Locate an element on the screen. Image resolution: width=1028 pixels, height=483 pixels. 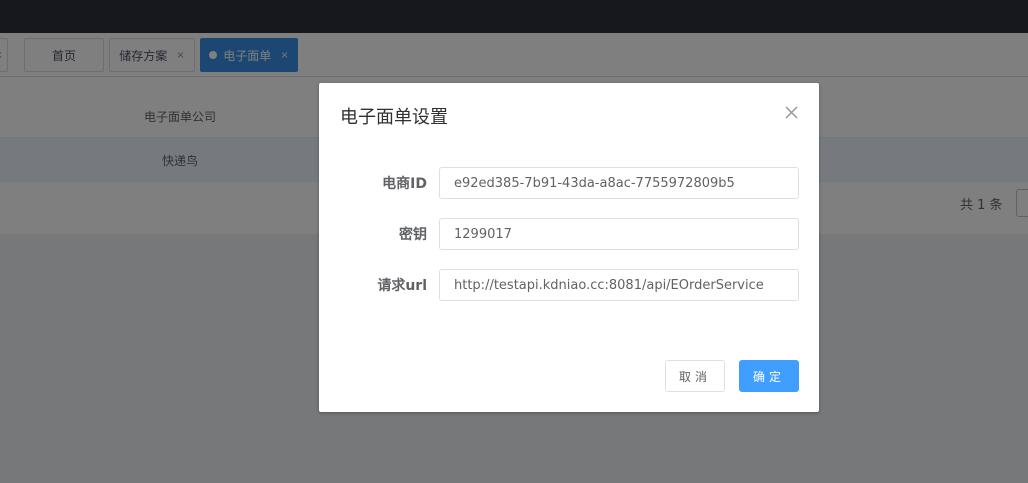
form-row-merchant-id: 电商ID is located at coordinates (569, 183).